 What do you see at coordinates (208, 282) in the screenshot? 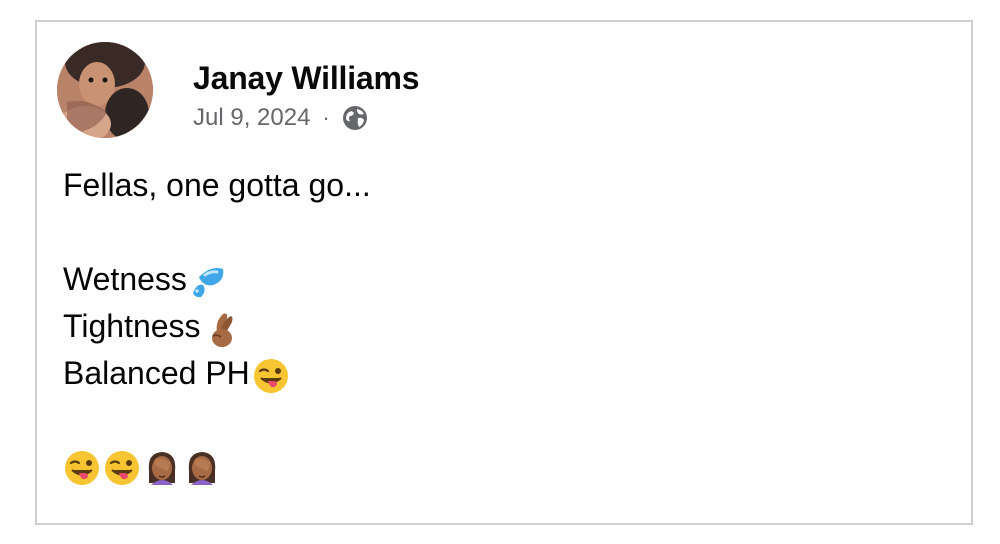
I see `sweat-droplets-emoji` at bounding box center [208, 282].